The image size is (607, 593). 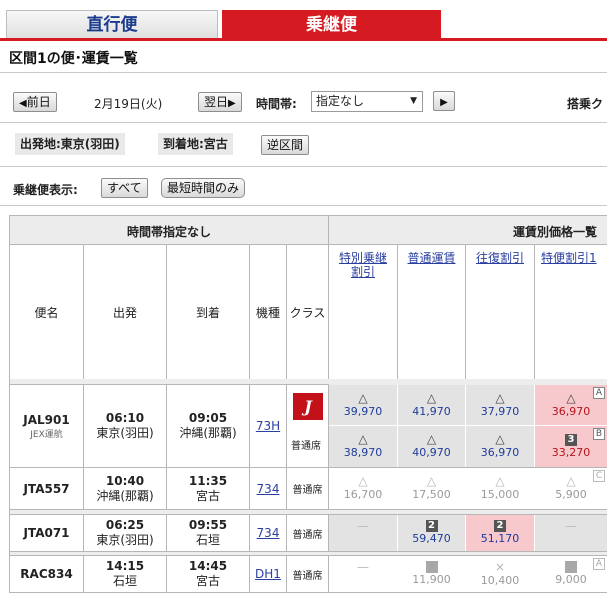 I want to click on fare-tag: B, so click(x=599, y=434).